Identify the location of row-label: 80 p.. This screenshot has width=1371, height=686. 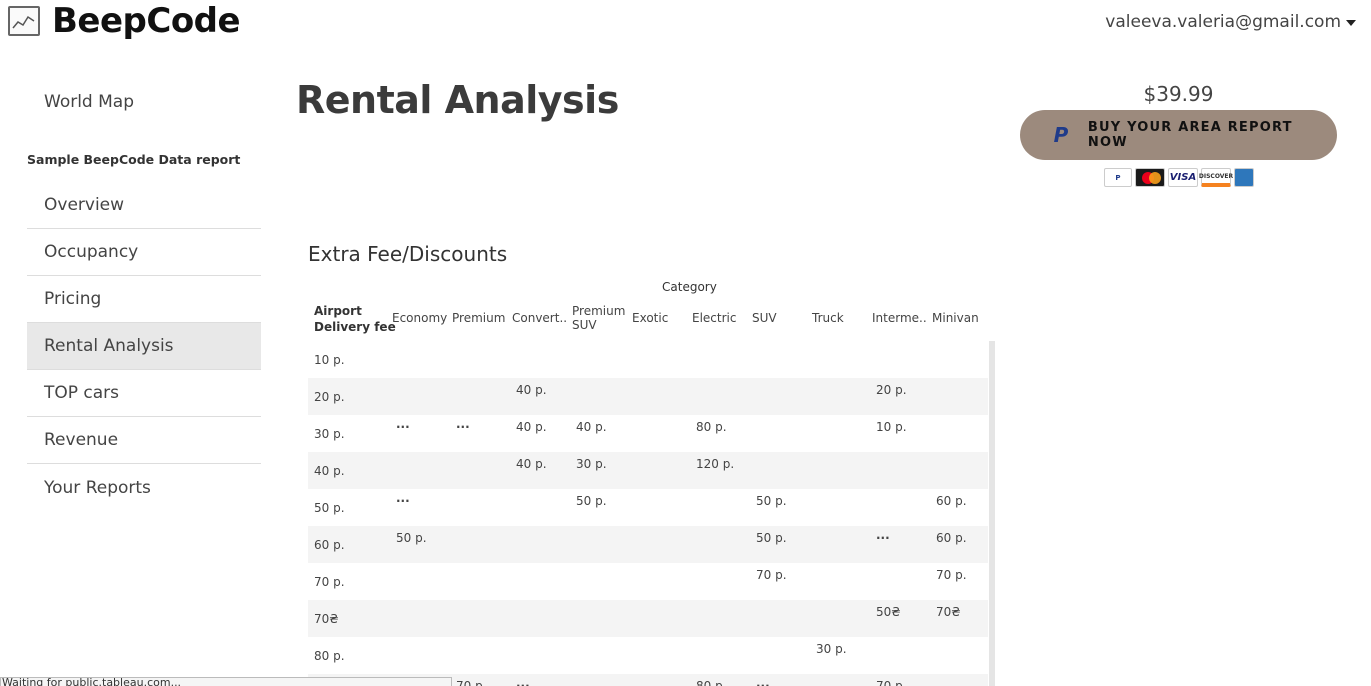
(329, 656).